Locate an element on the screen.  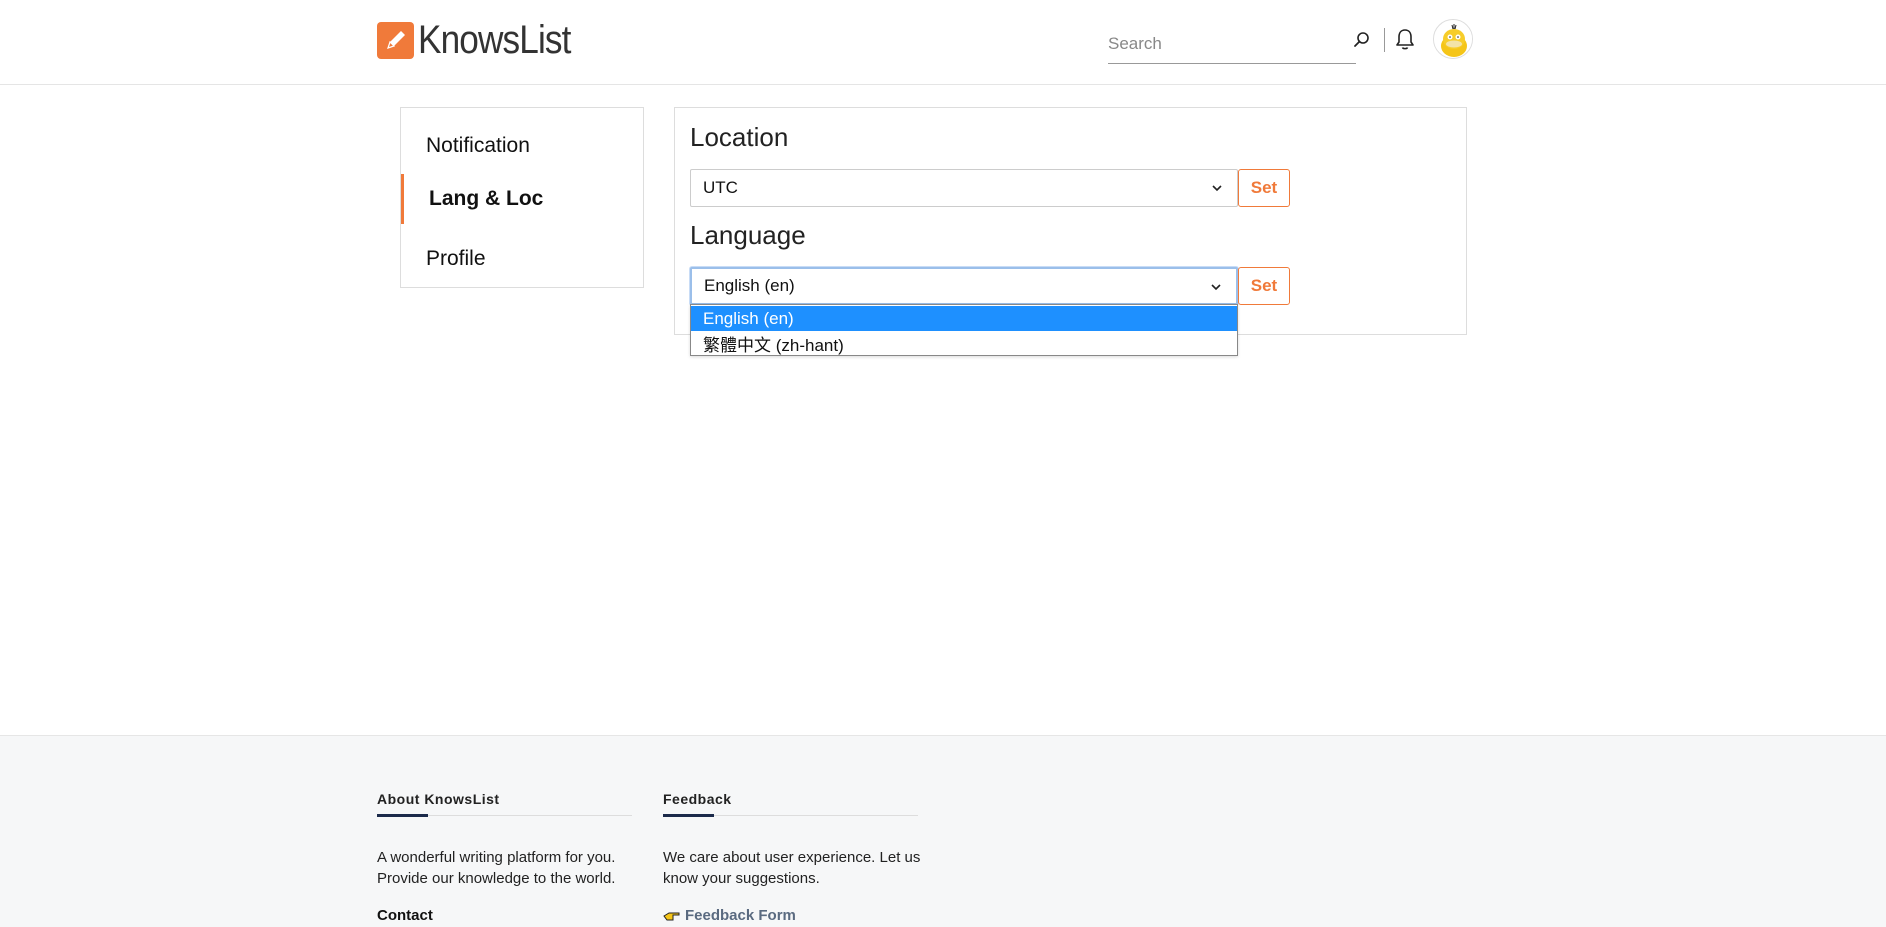
language-option-en: English (en) is located at coordinates (964, 318).